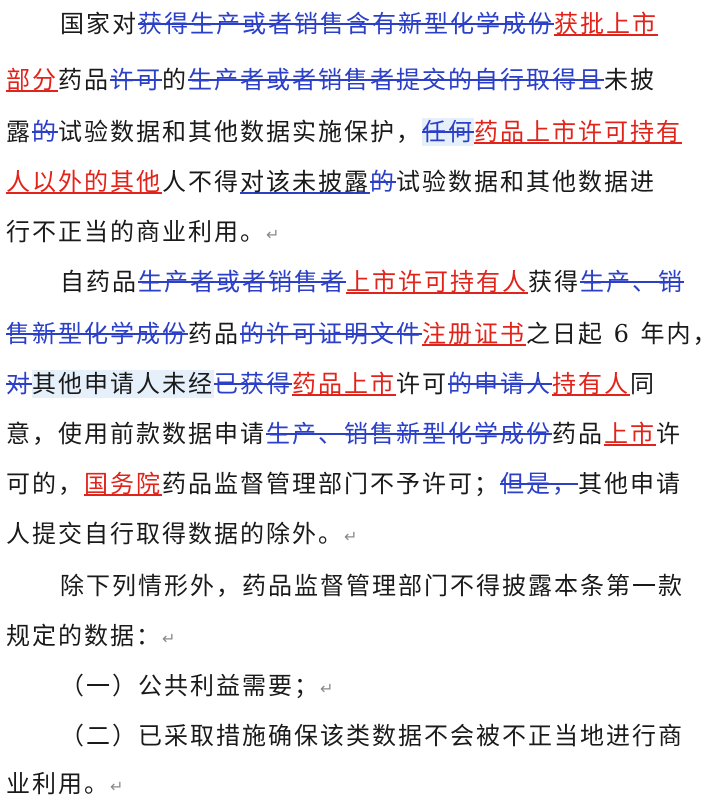 The width and height of the screenshot is (710, 805). What do you see at coordinates (526, 182) in the screenshot?
I see `text-run: 试验数据和其他数据进` at bounding box center [526, 182].